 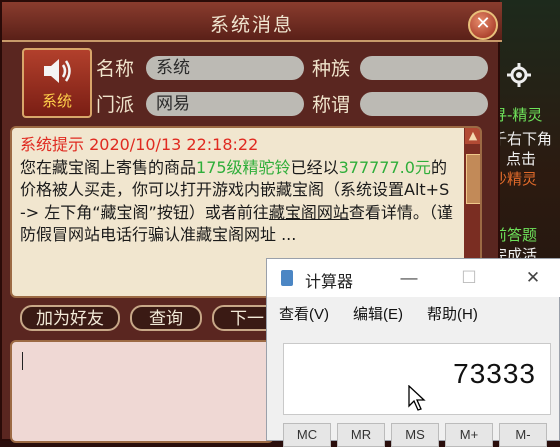 I want to click on calculator-app-icon, so click(x=287, y=278).